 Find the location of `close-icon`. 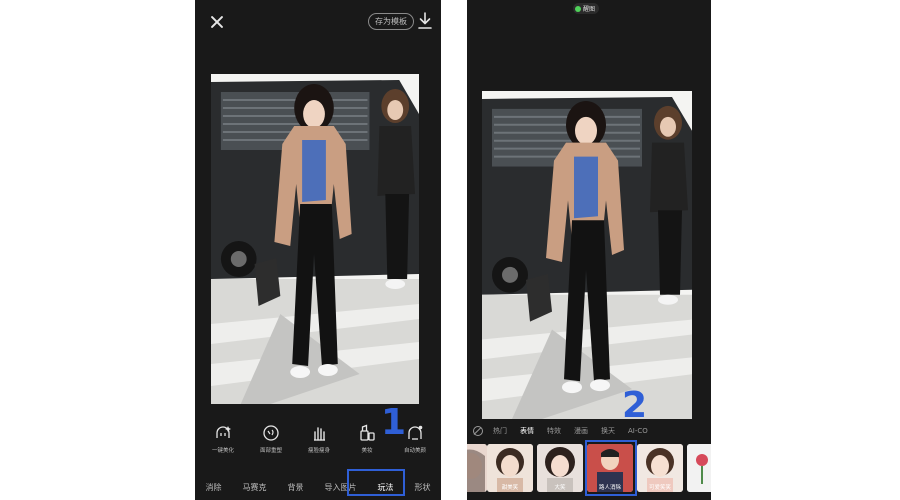

close-icon is located at coordinates (217, 22).